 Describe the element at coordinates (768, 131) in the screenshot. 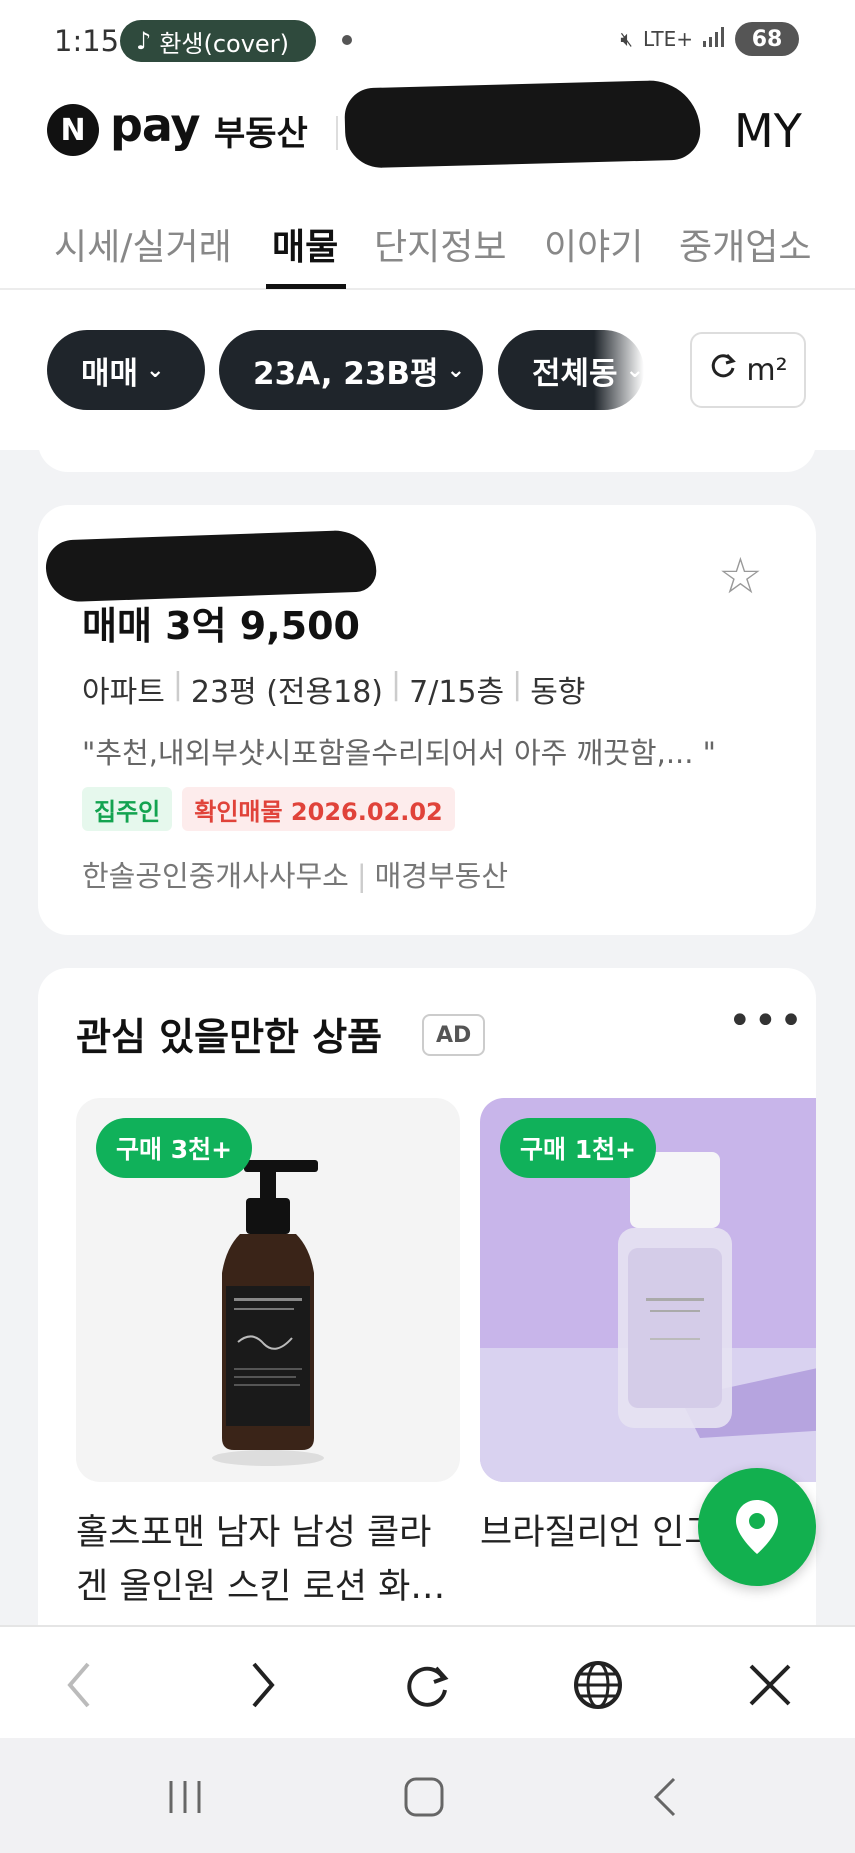

I see `my-button: MY` at that location.